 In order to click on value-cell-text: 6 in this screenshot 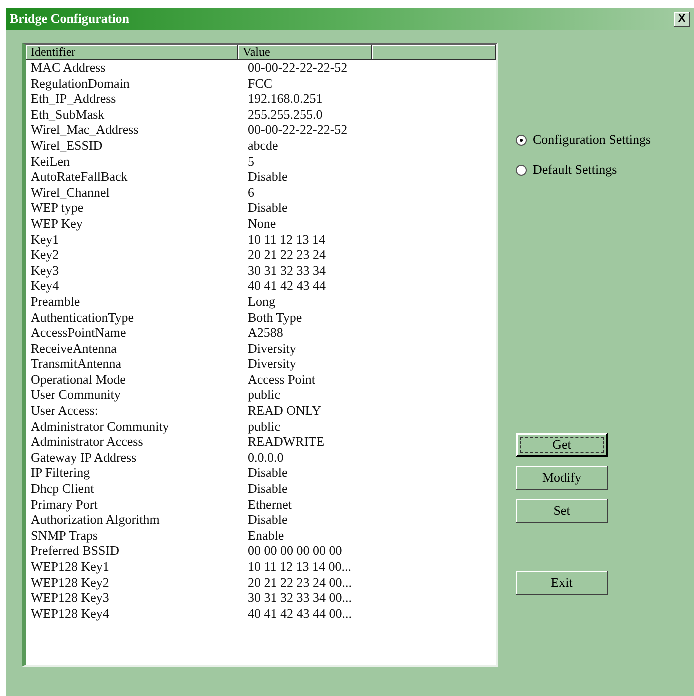, I will do `click(251, 192)`.